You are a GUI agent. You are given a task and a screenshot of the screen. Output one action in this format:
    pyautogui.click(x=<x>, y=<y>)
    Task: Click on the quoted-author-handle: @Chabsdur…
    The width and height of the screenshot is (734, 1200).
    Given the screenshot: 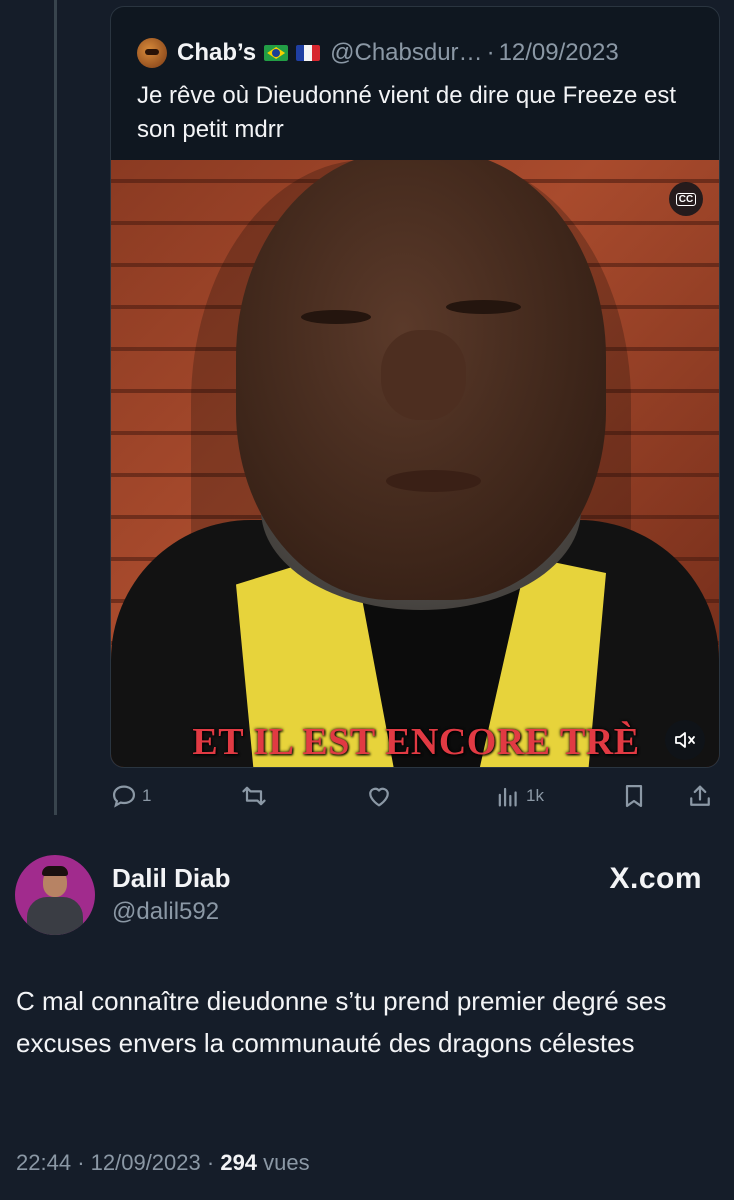 What is the action you would take?
    pyautogui.click(x=406, y=53)
    